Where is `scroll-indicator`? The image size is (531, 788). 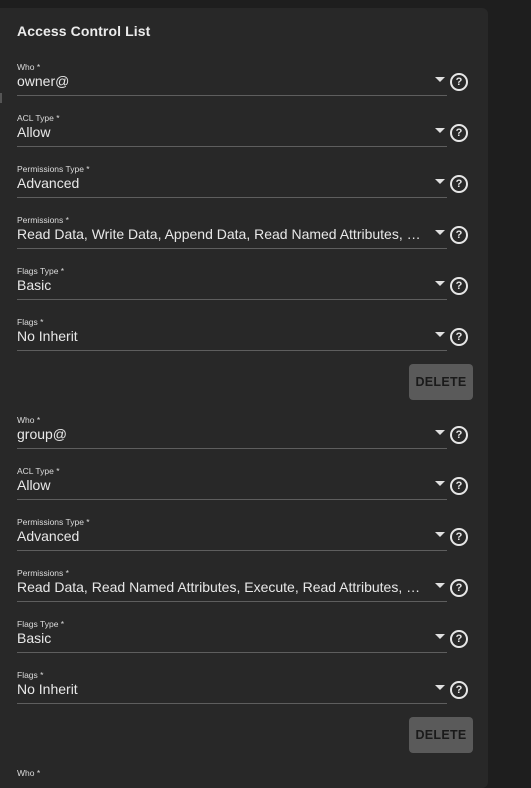 scroll-indicator is located at coordinates (1, 98).